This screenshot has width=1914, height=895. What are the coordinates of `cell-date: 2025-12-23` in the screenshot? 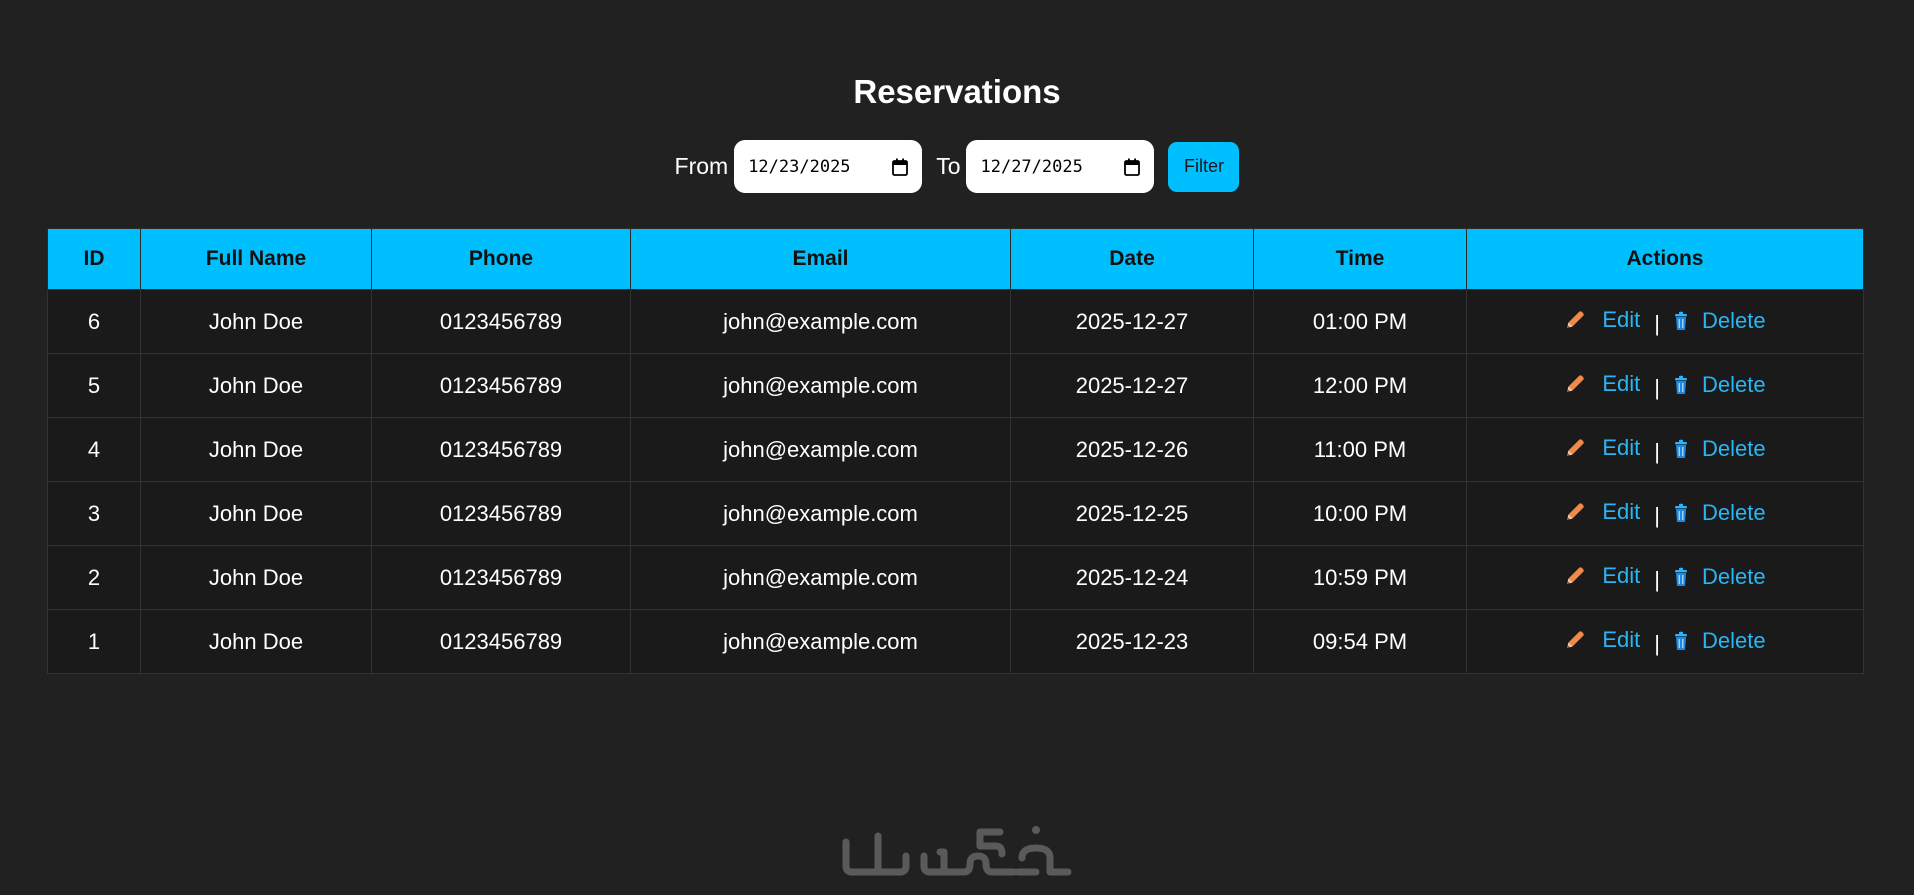 It's located at (1132, 641).